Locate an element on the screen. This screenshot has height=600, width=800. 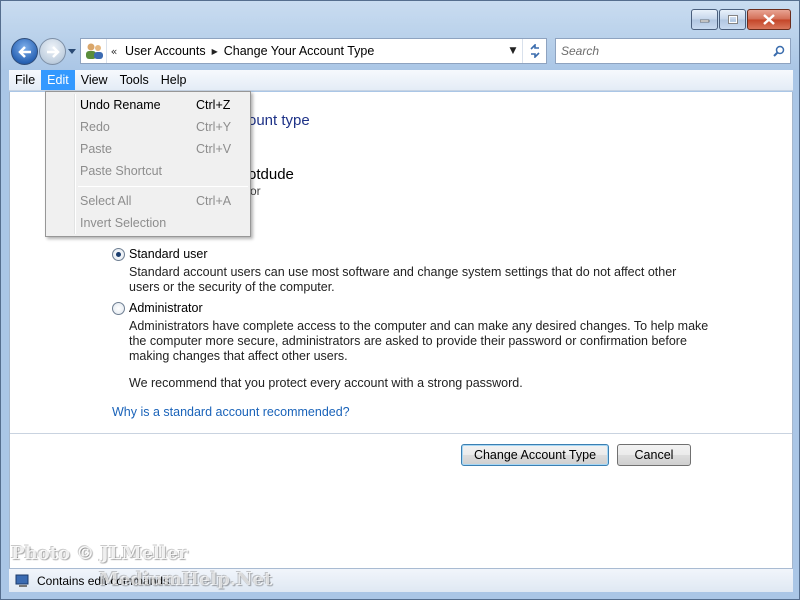
help-link: Why is a standard account recommended? is located at coordinates (231, 412).